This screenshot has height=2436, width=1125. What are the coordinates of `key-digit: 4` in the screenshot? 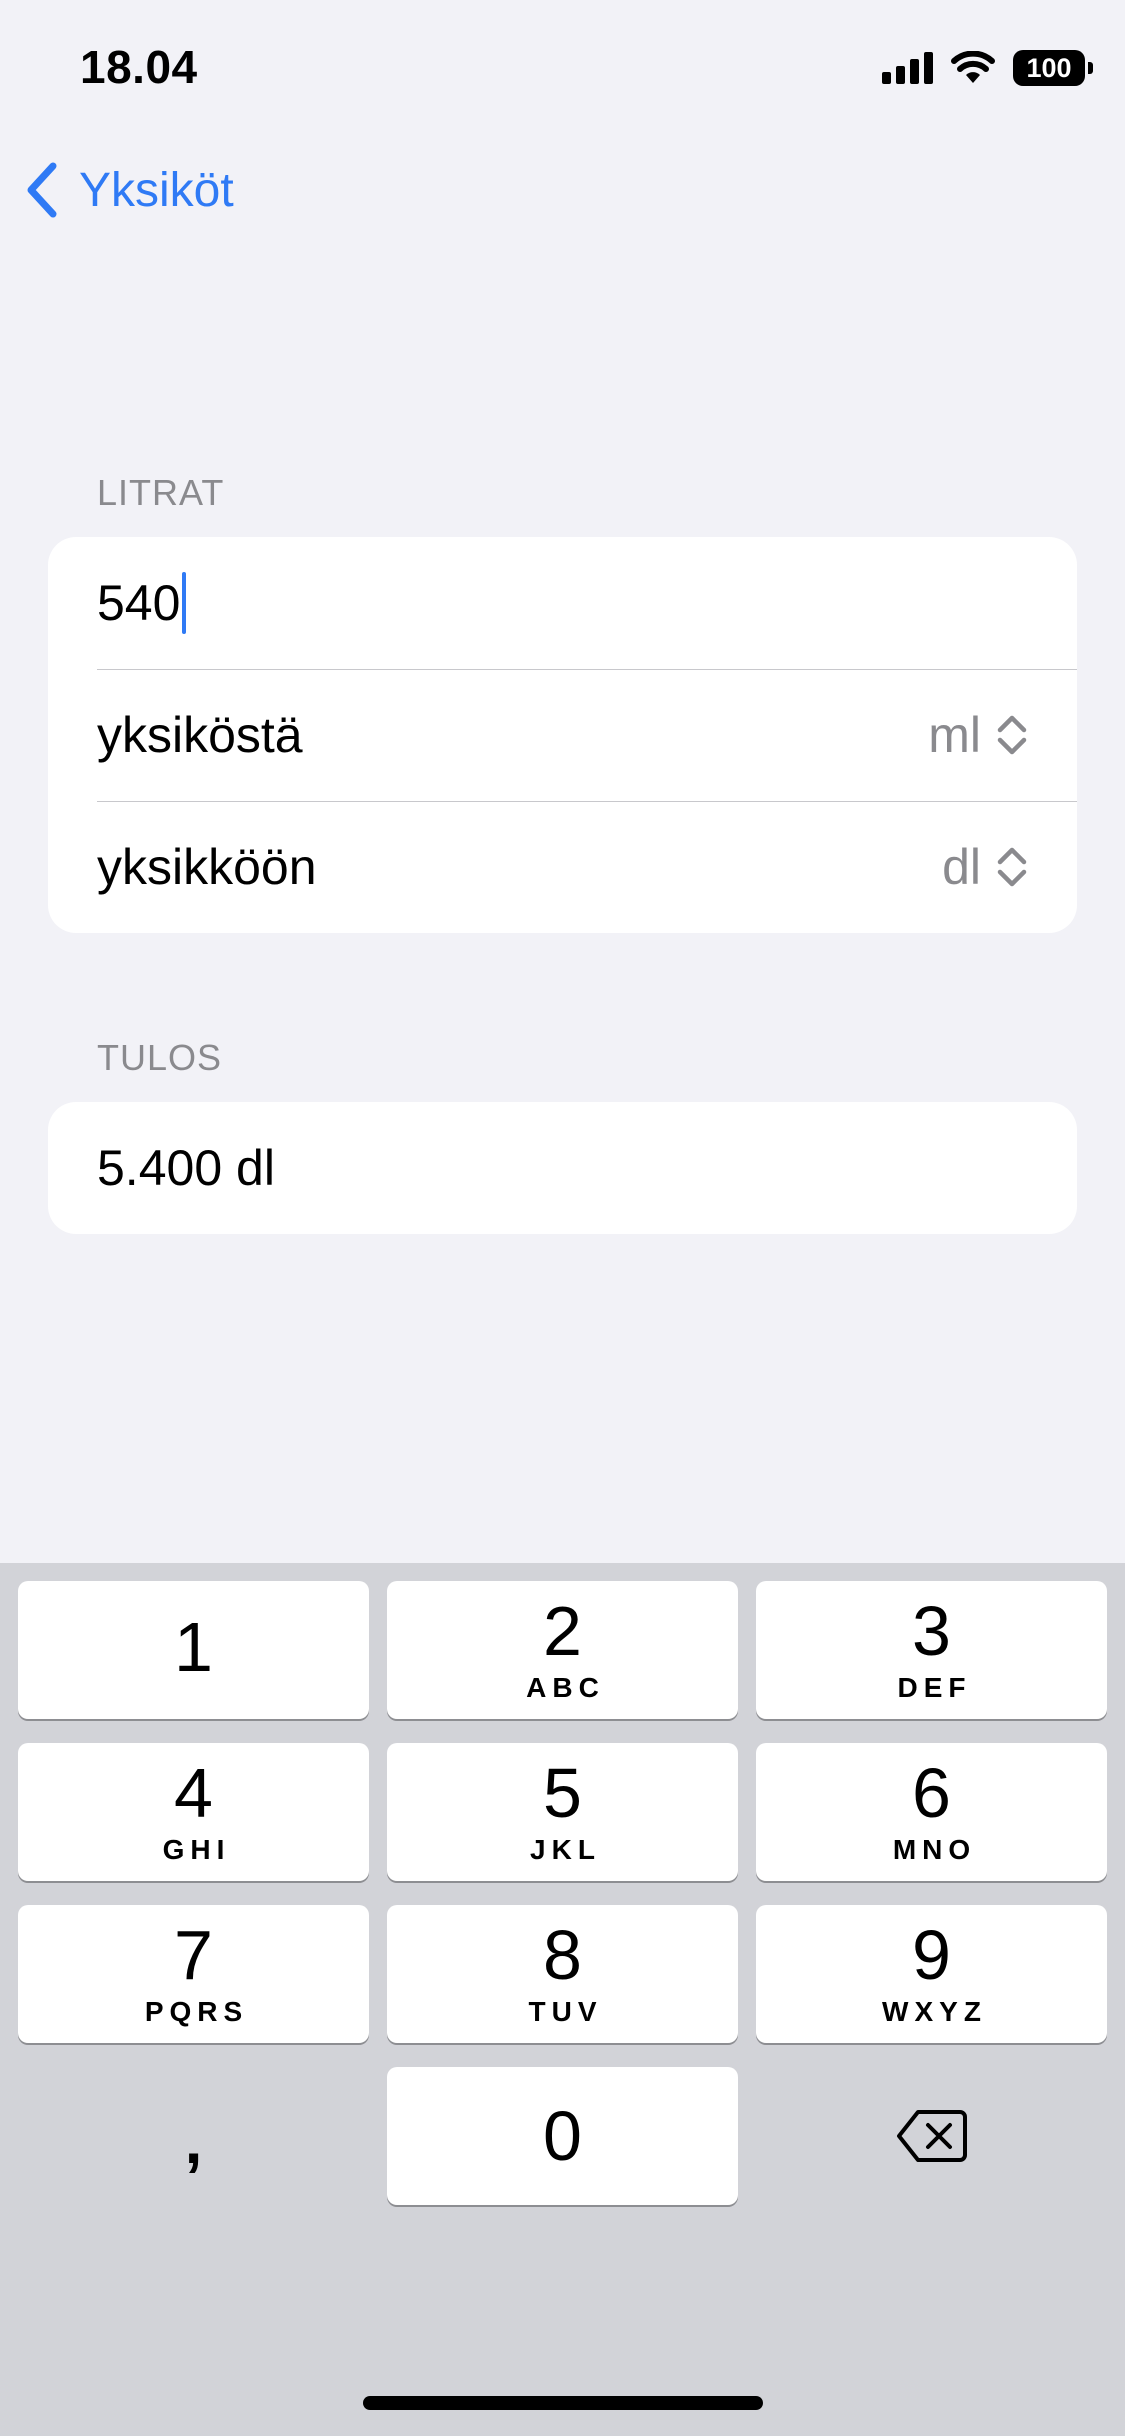 It's located at (193, 1793).